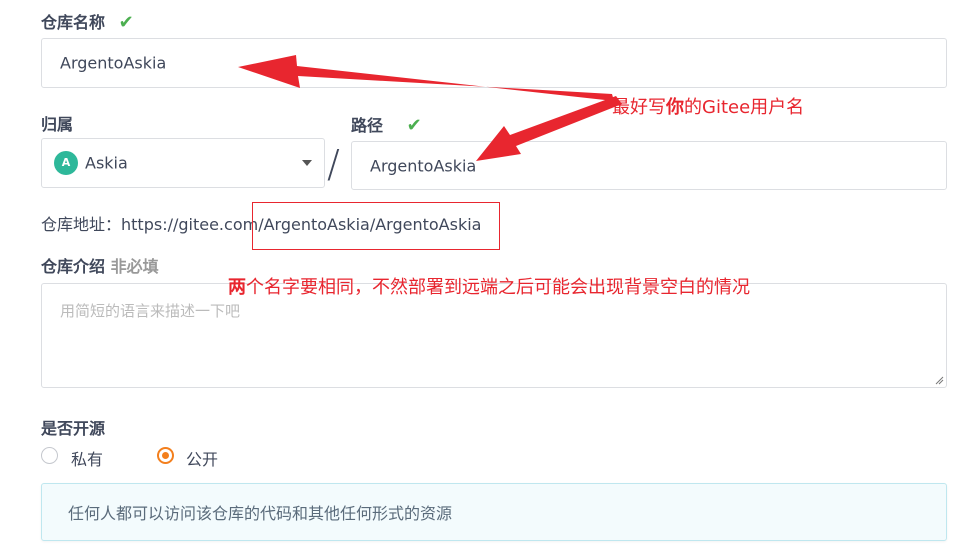 The image size is (979, 558). What do you see at coordinates (549, 128) in the screenshot?
I see `arrow-down-left-icon` at bounding box center [549, 128].